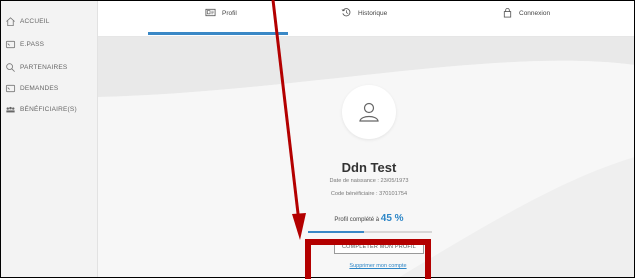 The image size is (635, 279). Describe the element at coordinates (346, 13) in the screenshot. I see `history-icon` at that location.